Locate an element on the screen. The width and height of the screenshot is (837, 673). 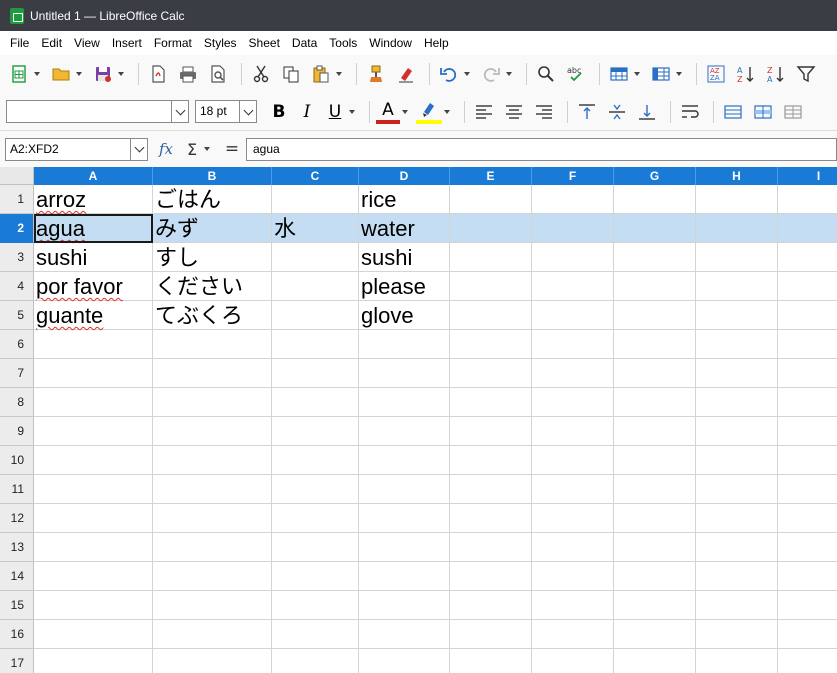
underline-dropdown is located at coordinates (352, 112).